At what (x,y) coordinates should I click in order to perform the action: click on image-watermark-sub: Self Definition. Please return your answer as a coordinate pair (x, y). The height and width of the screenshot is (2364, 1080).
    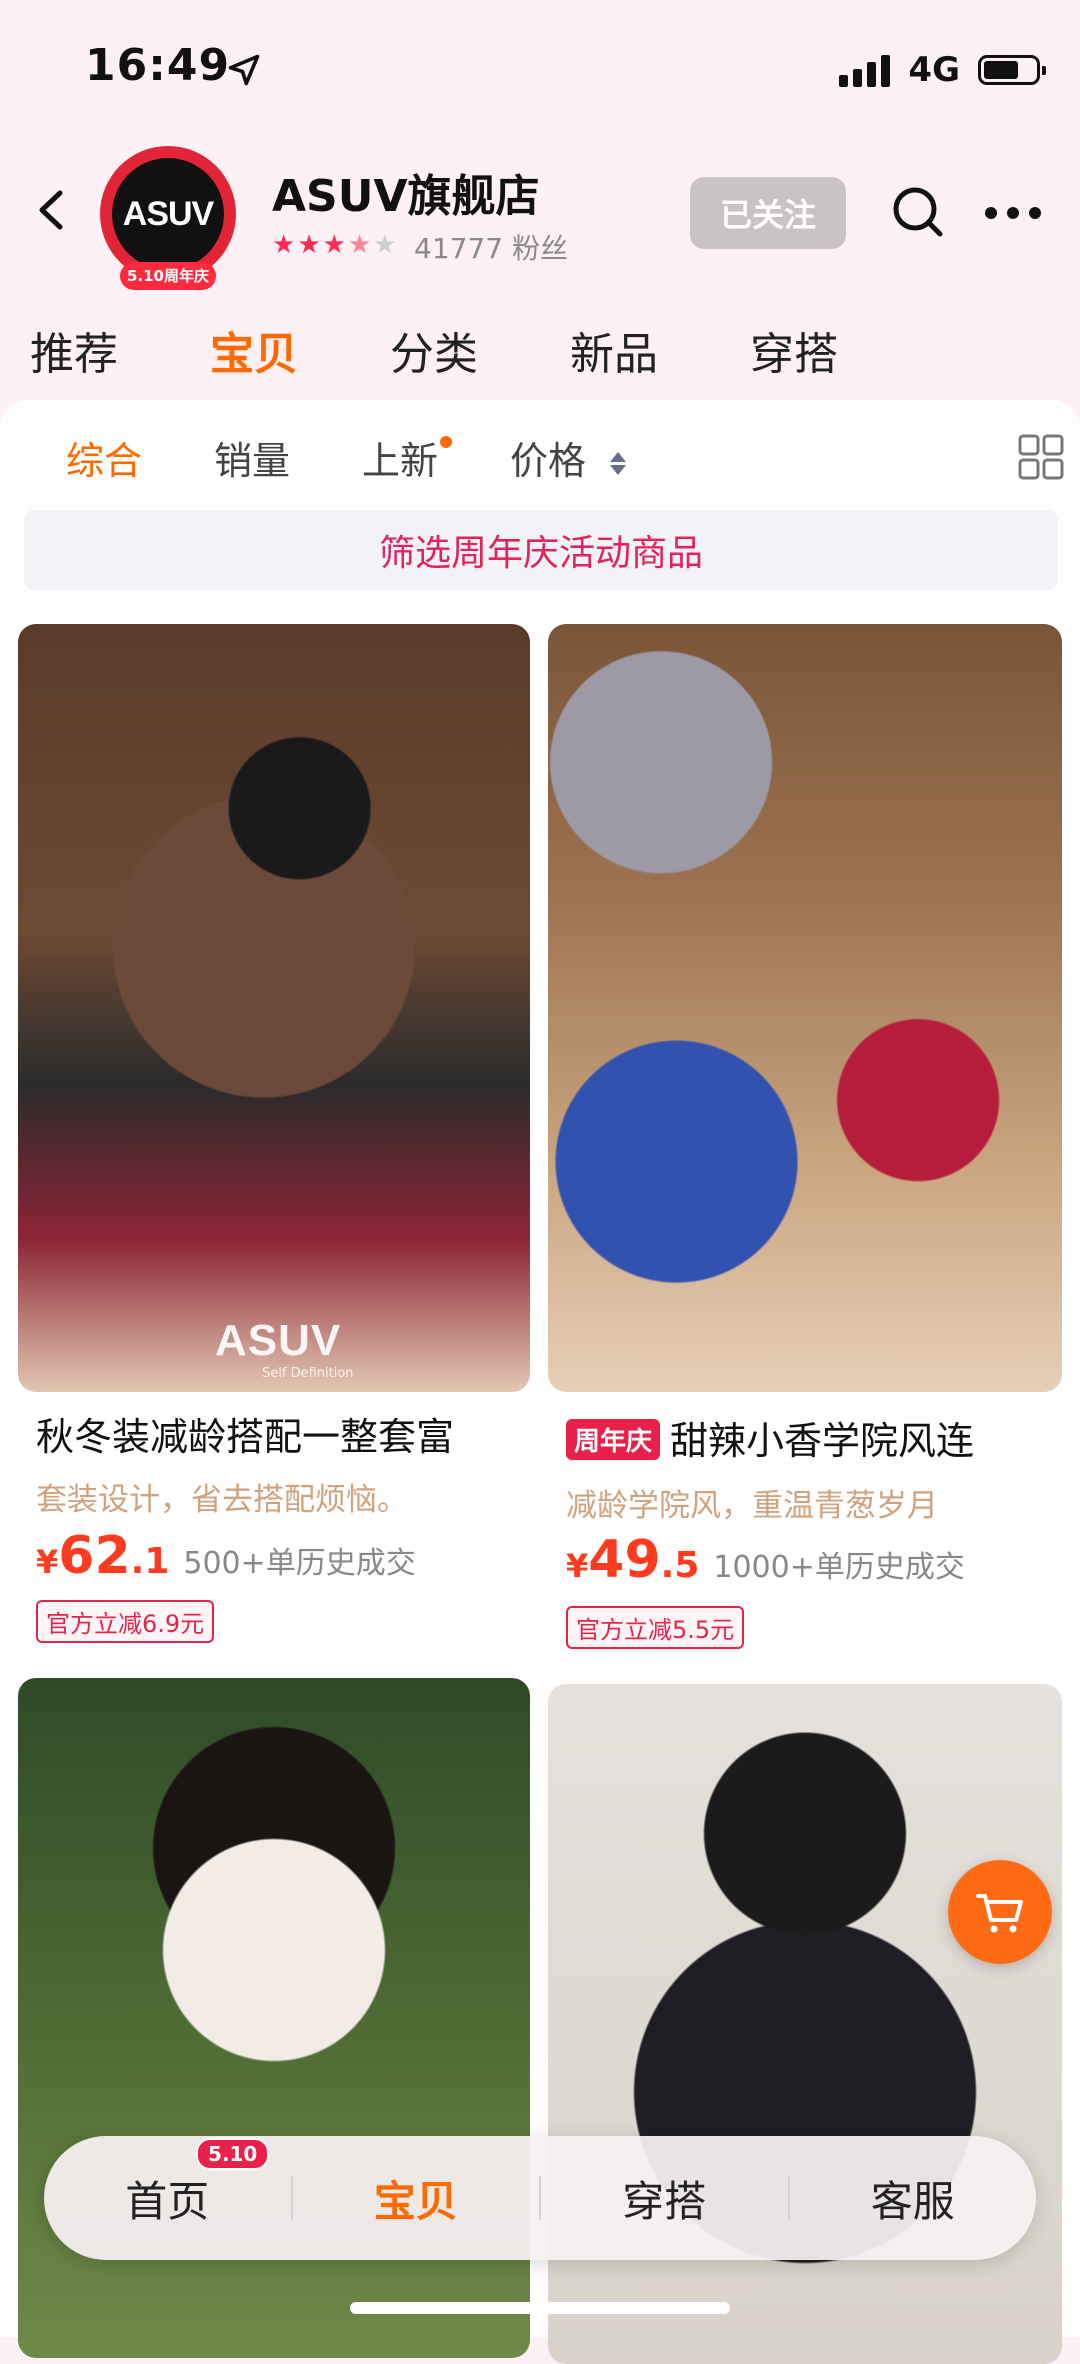
    Looking at the image, I should click on (308, 1373).